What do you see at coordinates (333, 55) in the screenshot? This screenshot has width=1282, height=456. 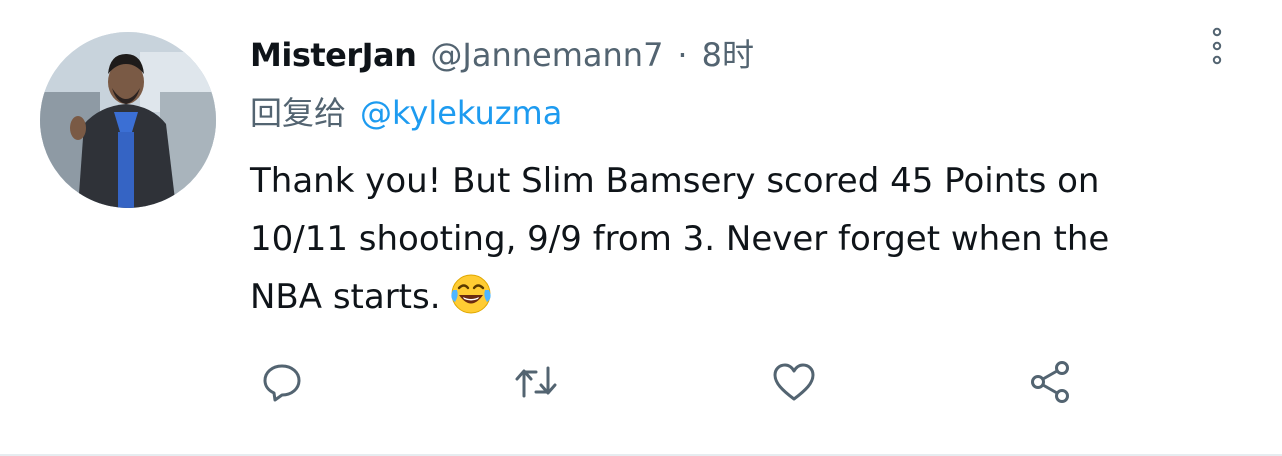 I see `display-name: MisterJan` at bounding box center [333, 55].